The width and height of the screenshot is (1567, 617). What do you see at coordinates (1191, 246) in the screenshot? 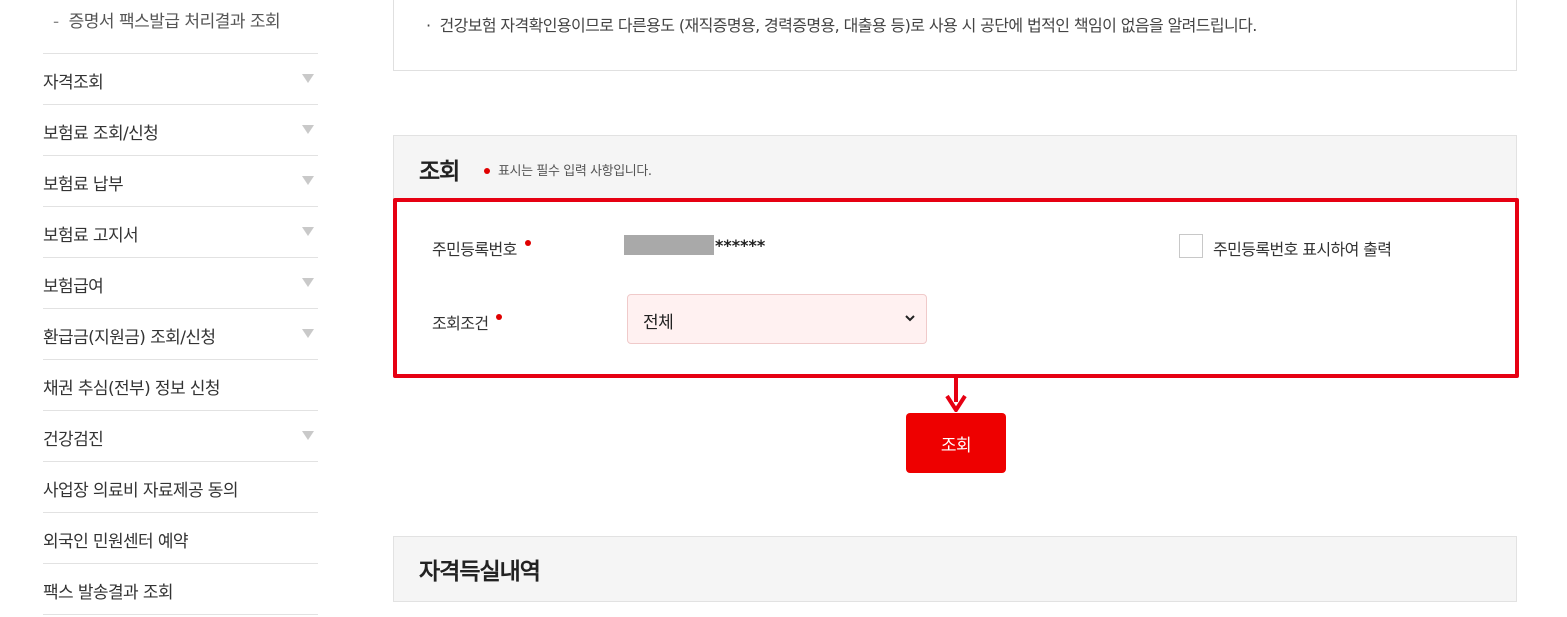
I see `print-rrn-checkbox` at bounding box center [1191, 246].